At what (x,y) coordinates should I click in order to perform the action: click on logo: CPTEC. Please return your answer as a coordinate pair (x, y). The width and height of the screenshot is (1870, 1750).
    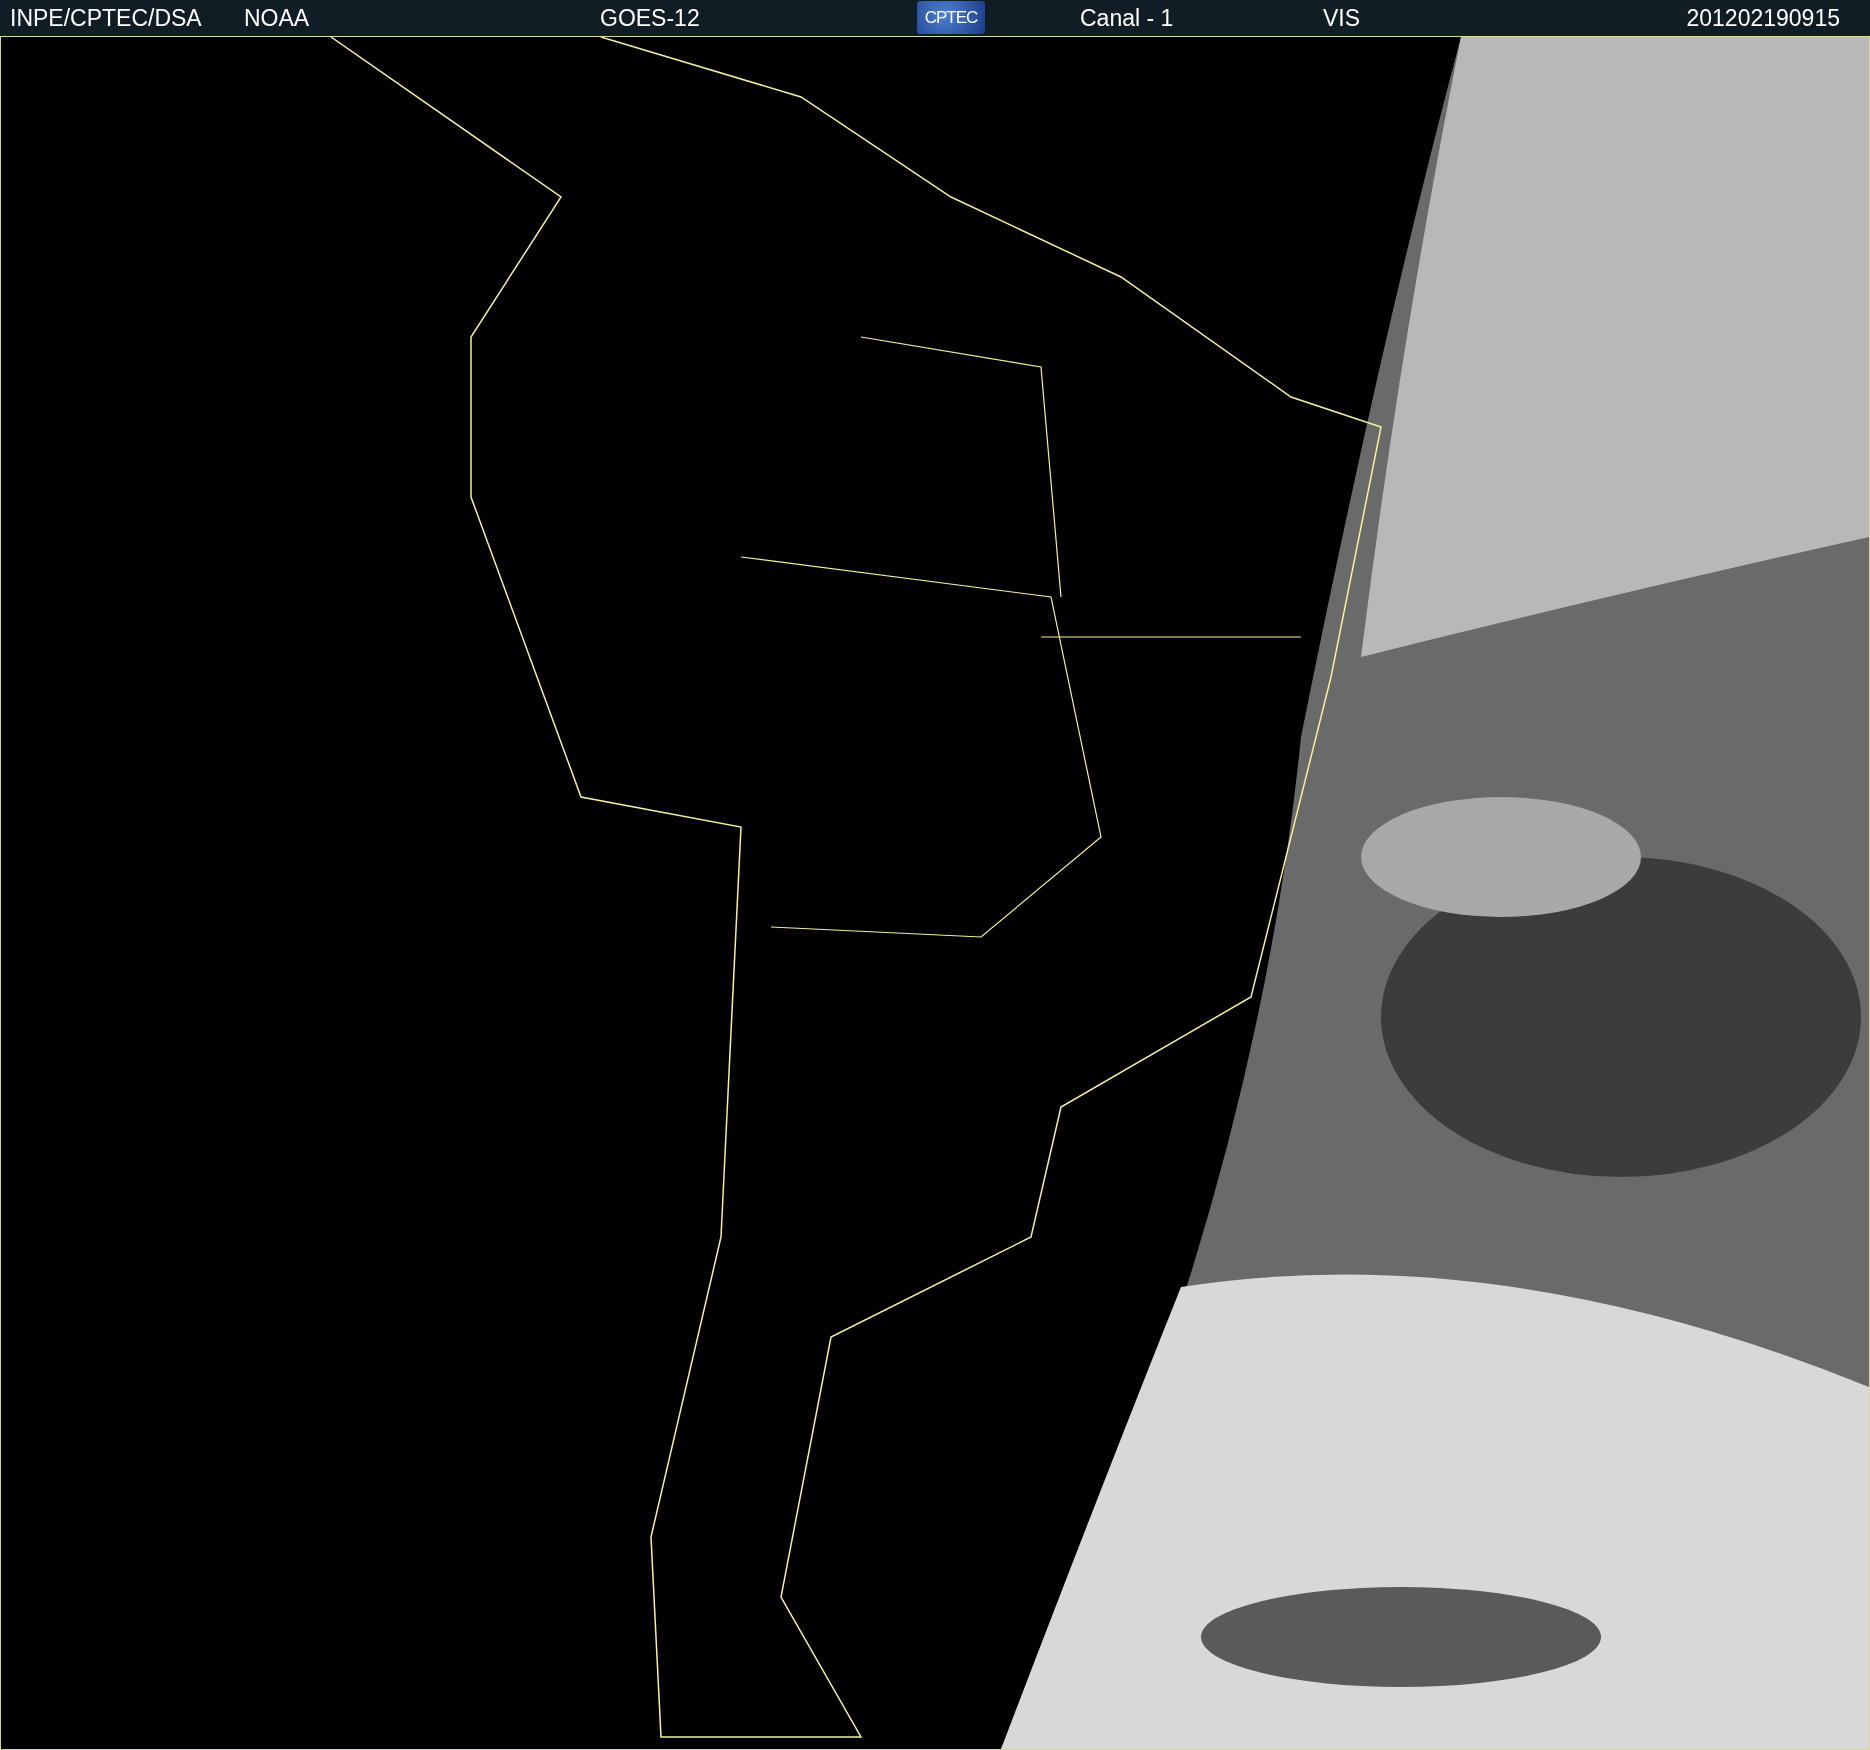
    Looking at the image, I should click on (951, 17).